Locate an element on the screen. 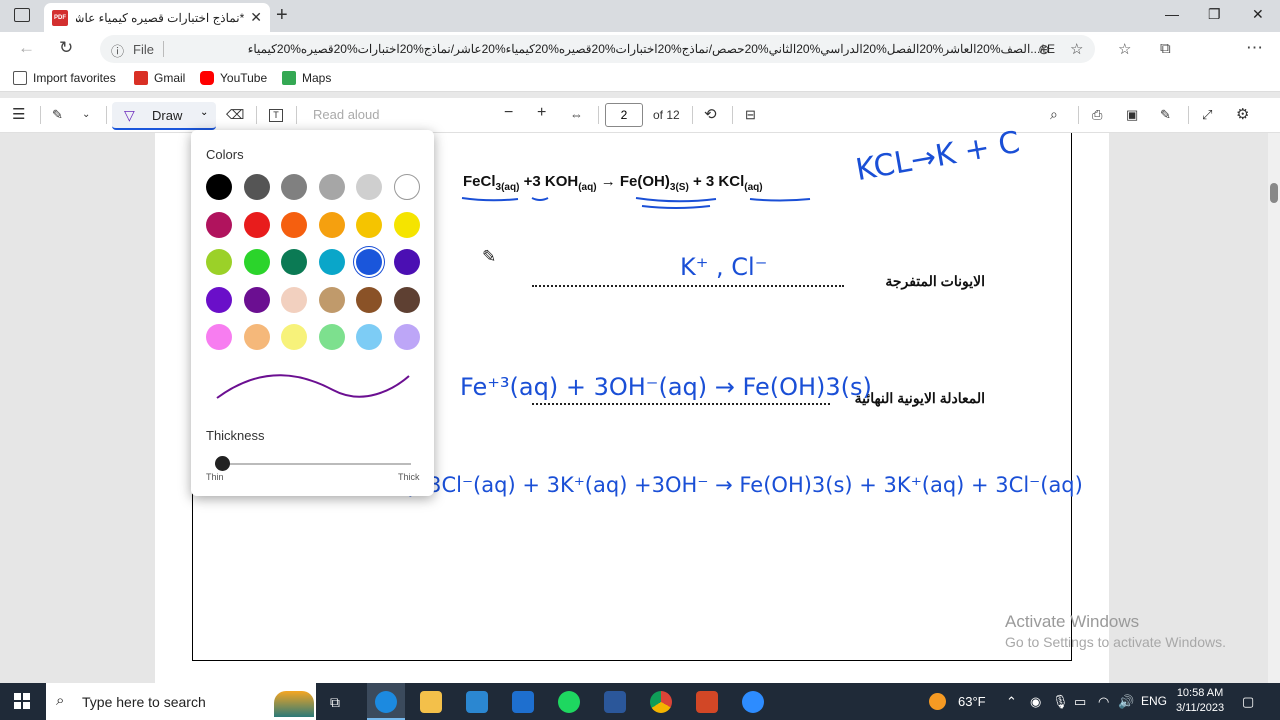  powerpoint-icon is located at coordinates (707, 702).